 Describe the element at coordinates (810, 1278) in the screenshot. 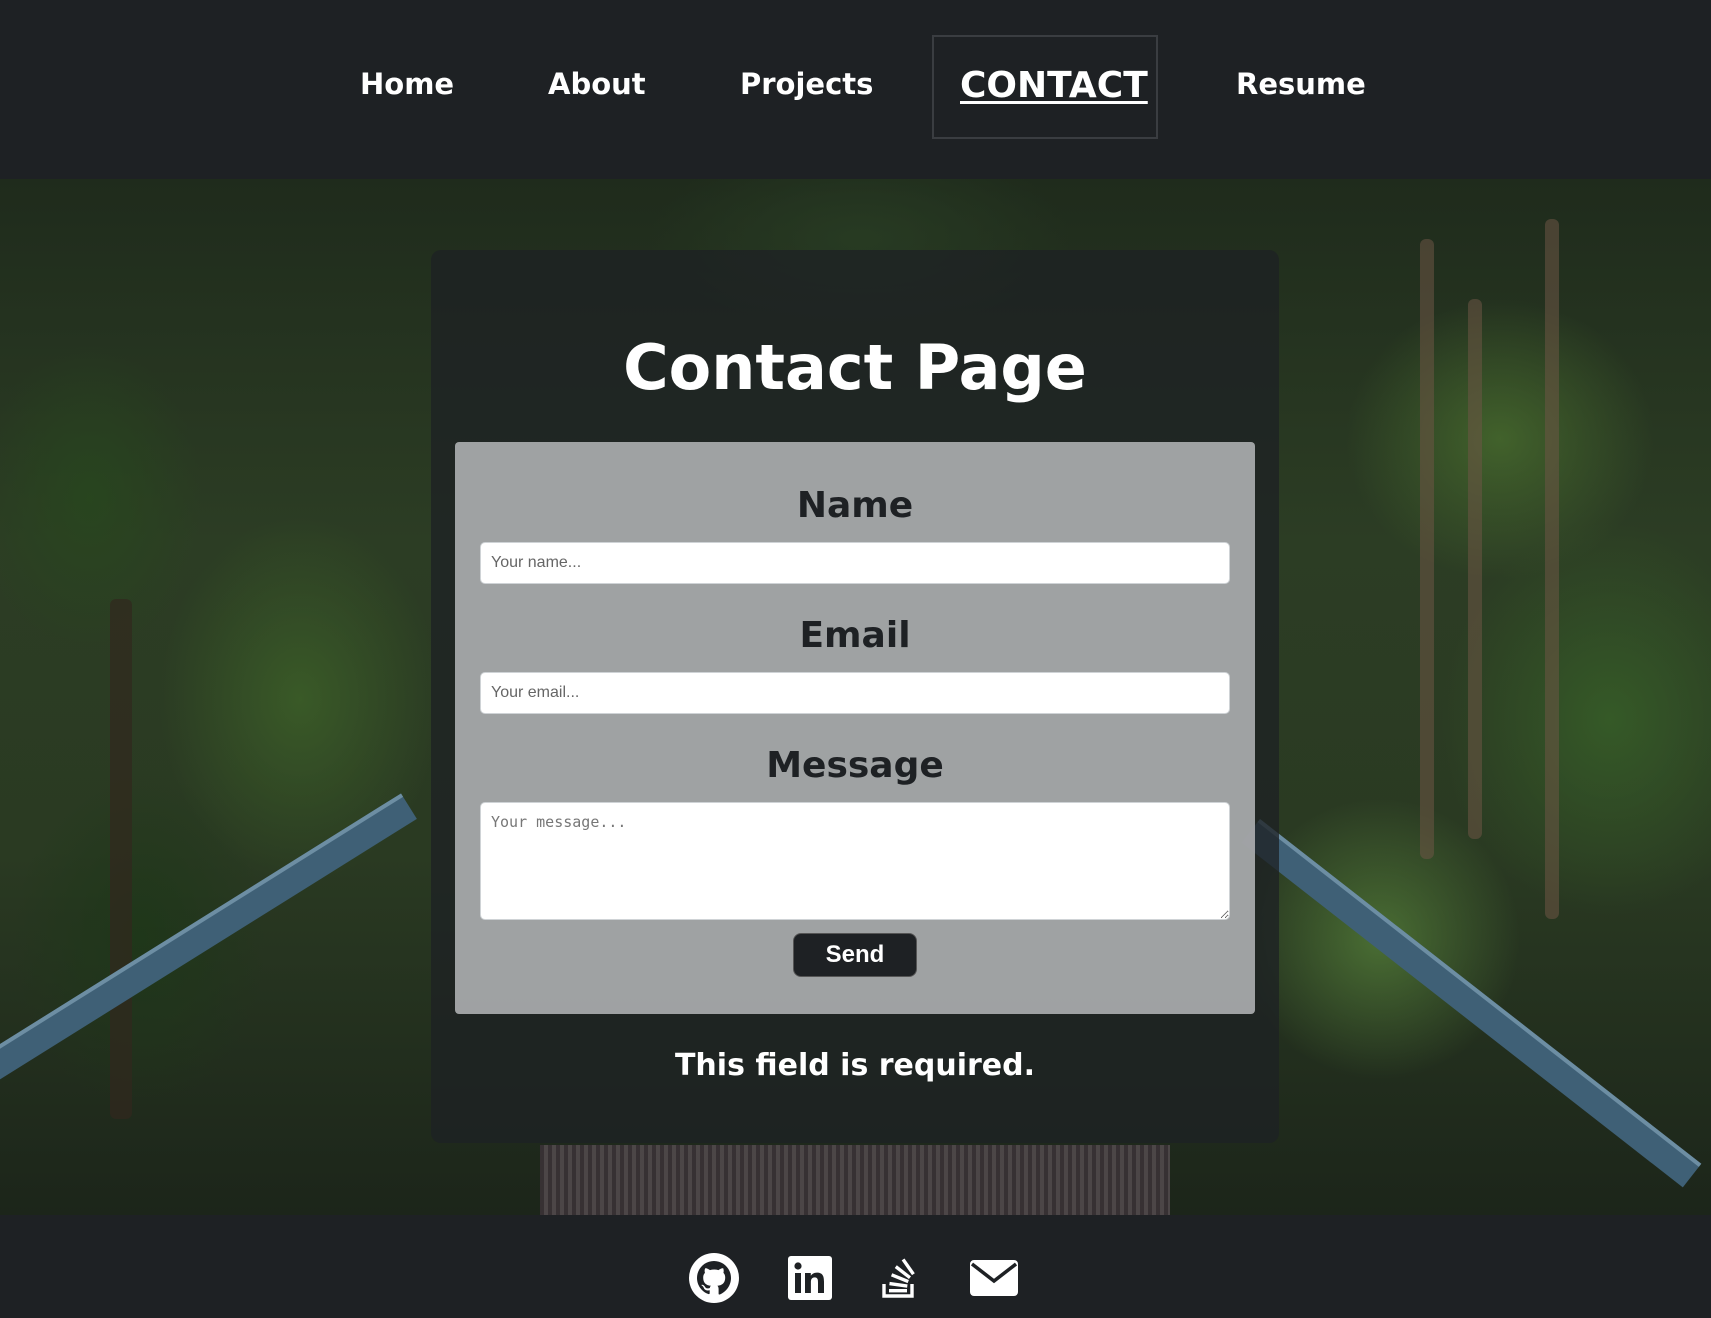

I see `linkedin-icon` at that location.